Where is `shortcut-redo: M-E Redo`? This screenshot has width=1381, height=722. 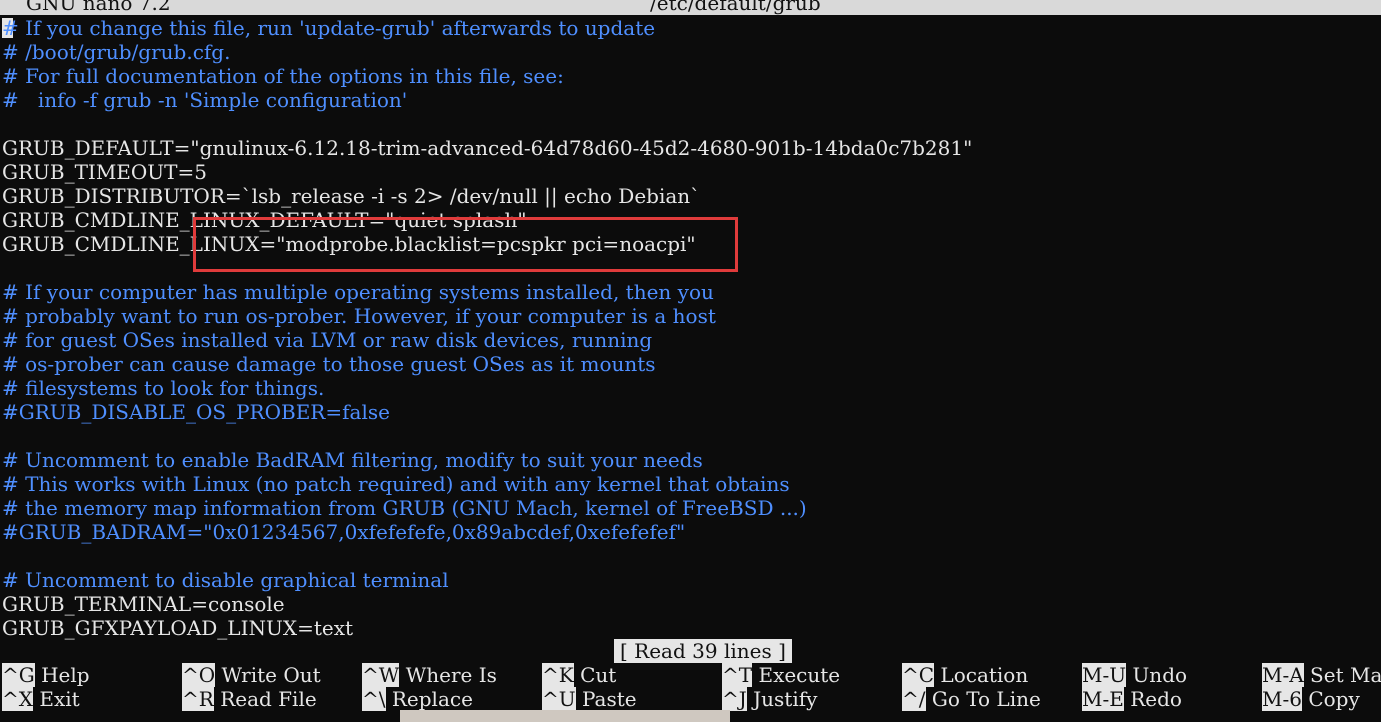
shortcut-redo: M-E Redo is located at coordinates (1132, 699).